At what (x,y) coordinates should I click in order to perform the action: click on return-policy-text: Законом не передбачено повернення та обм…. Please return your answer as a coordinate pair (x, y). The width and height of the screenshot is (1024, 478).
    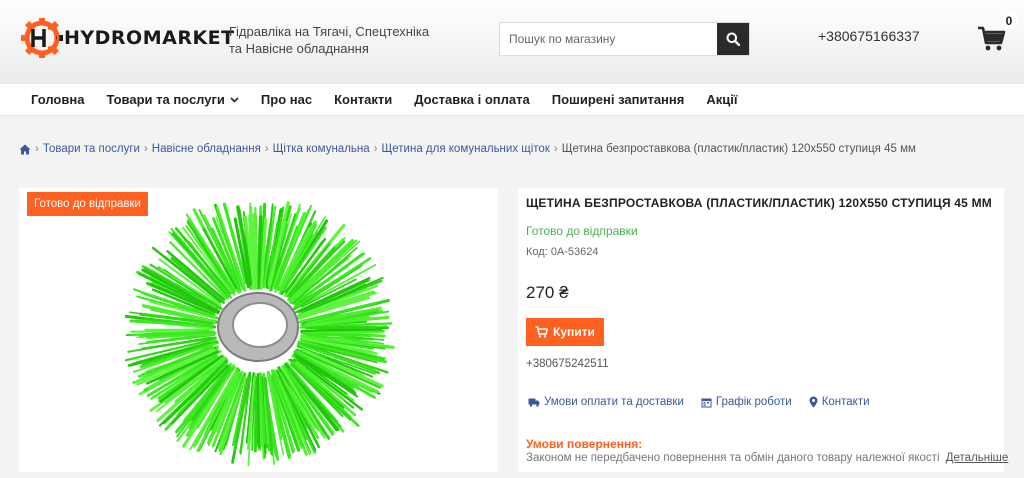
    Looking at the image, I should click on (767, 458).